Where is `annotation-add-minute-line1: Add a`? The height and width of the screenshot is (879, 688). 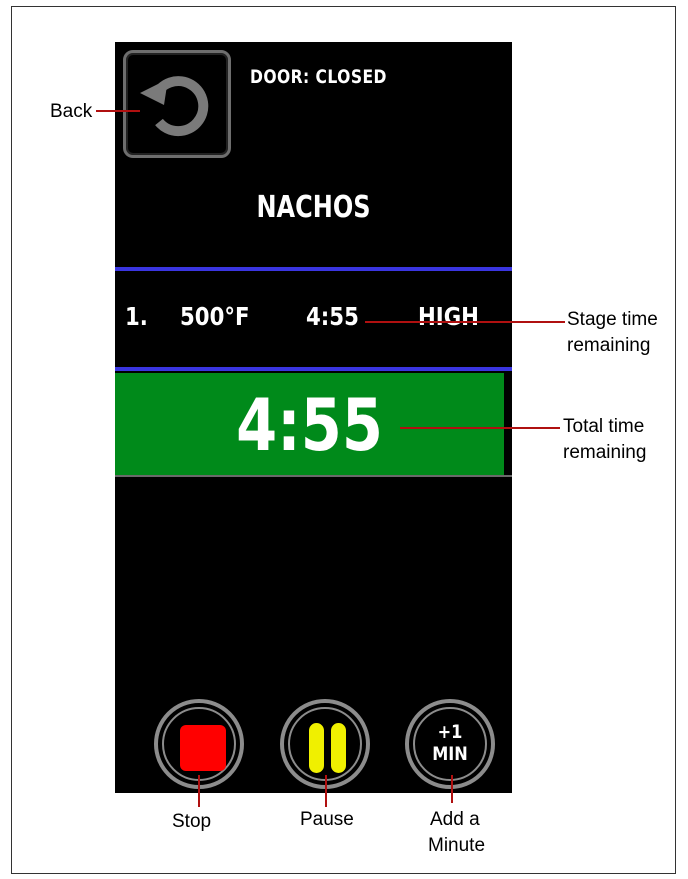 annotation-add-minute-line1: Add a is located at coordinates (455, 819).